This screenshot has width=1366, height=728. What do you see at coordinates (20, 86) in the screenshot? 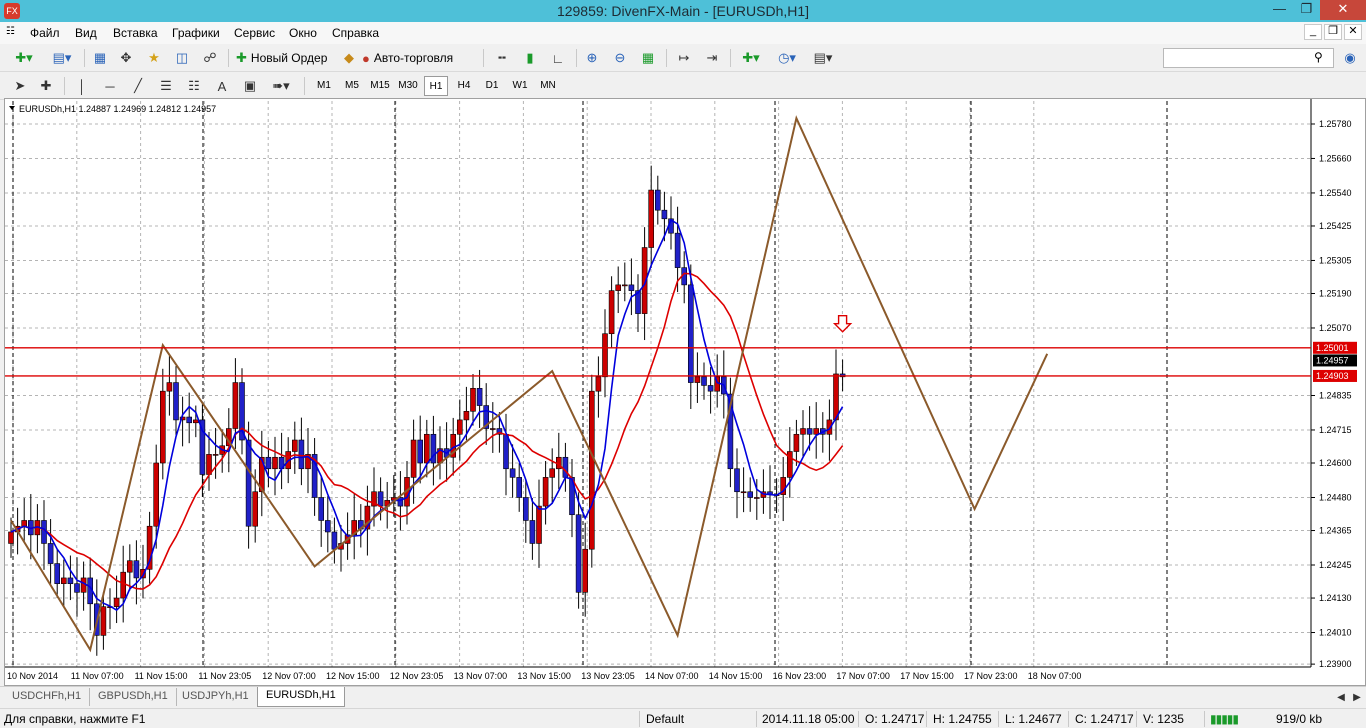
I see `cursor-icon: ➤` at bounding box center [20, 86].